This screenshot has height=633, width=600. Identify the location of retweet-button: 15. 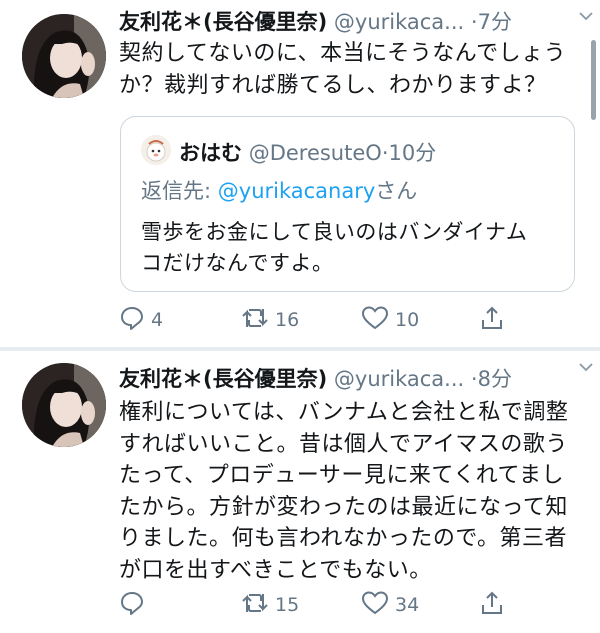
(270, 605).